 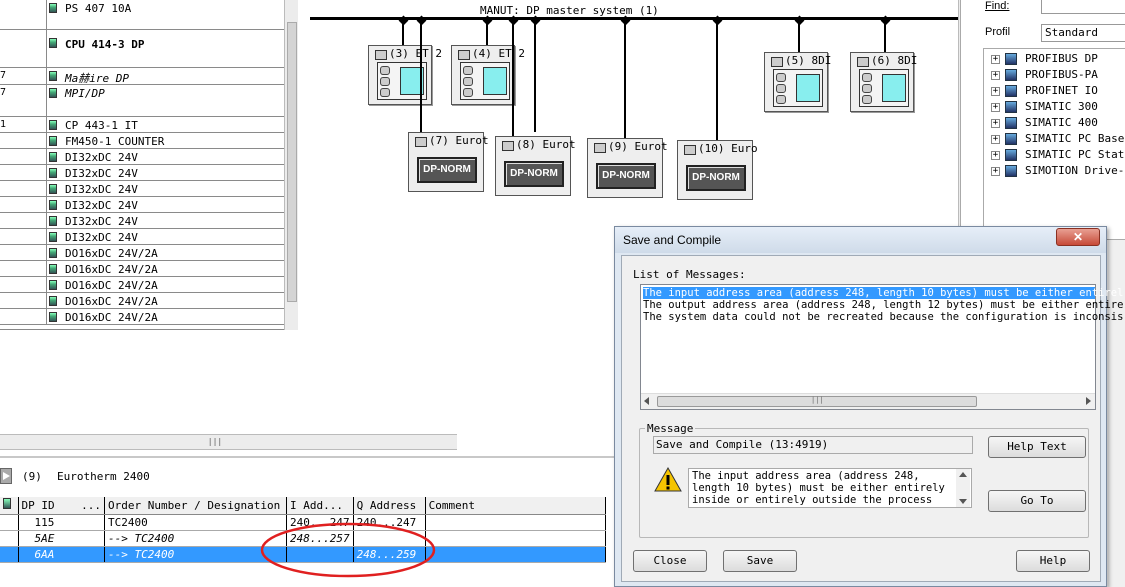 What do you see at coordinates (61, 522) in the screenshot?
I see `table-cell-dpid: 115` at bounding box center [61, 522].